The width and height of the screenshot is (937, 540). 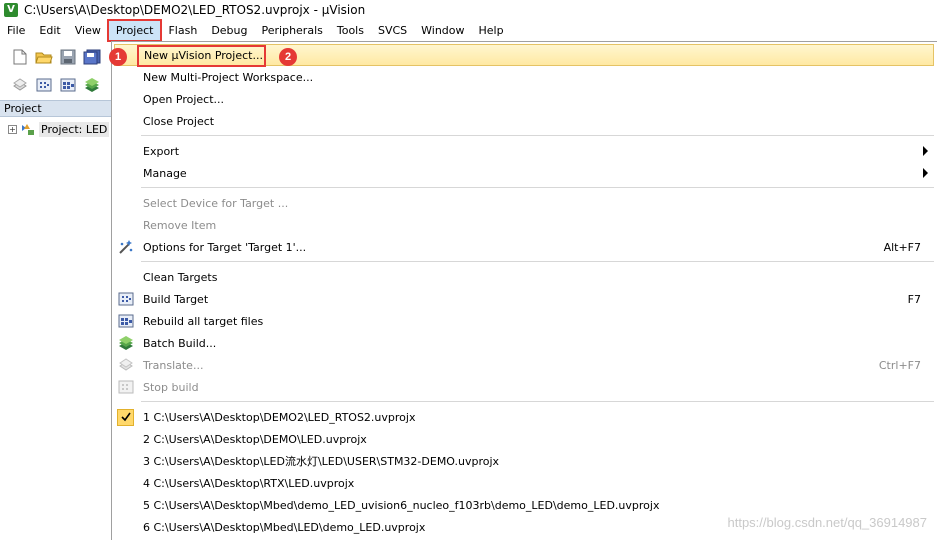 I want to click on project-panel-header: Project, so click(x=56, y=108).